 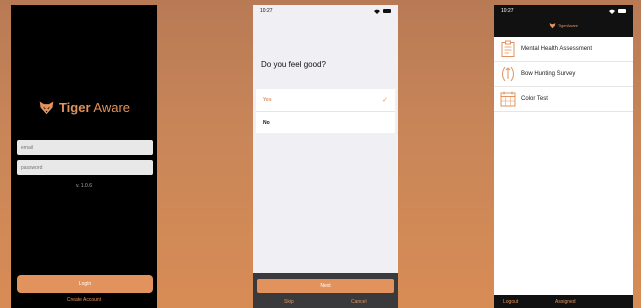 I want to click on list-item-label: Color Test, so click(x=534, y=99).